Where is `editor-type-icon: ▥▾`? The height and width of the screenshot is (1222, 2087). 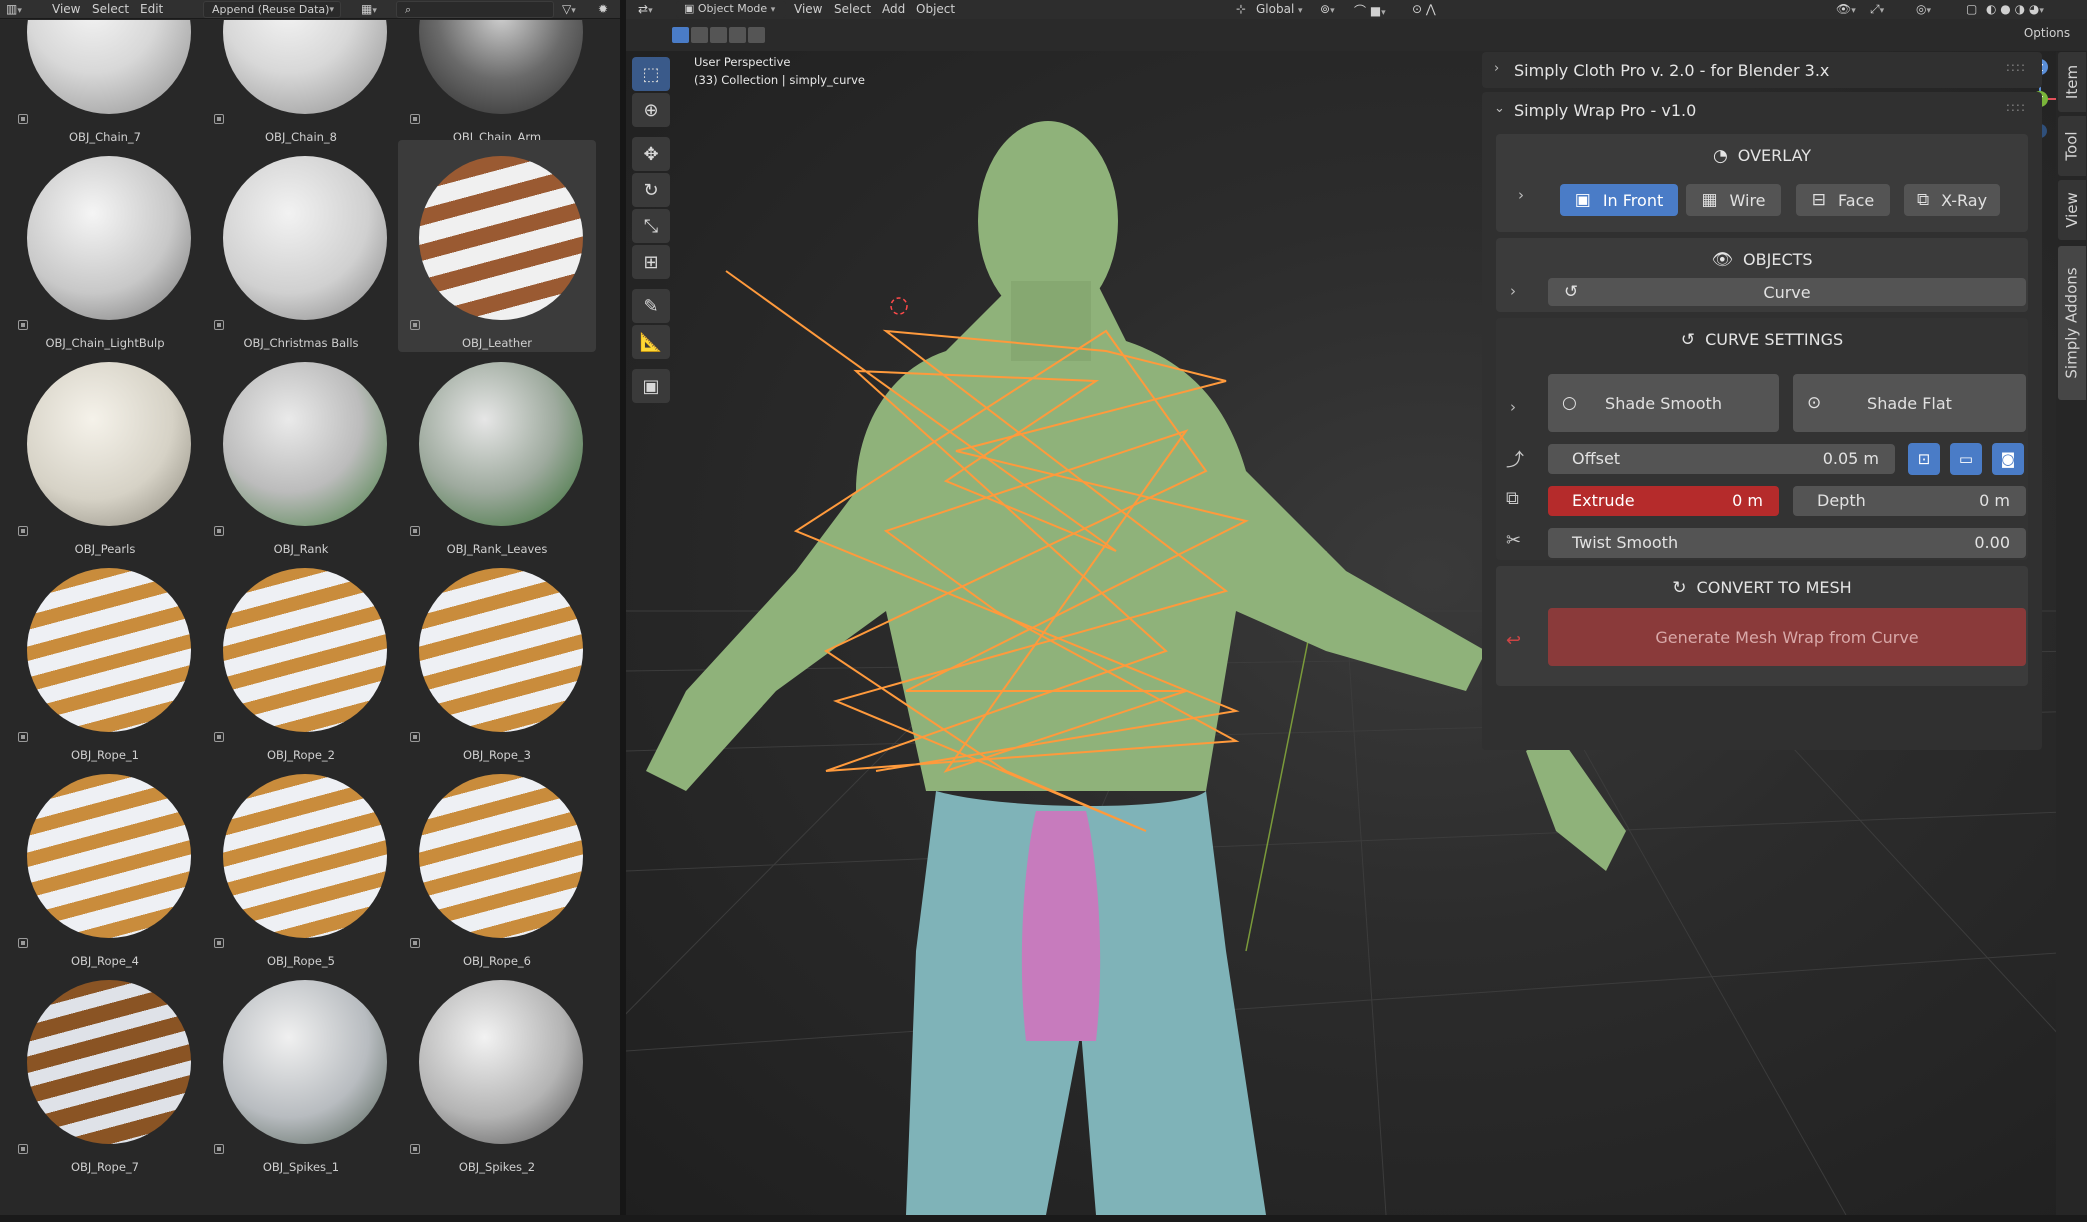
editor-type-icon: ▥▾ is located at coordinates (14, 9).